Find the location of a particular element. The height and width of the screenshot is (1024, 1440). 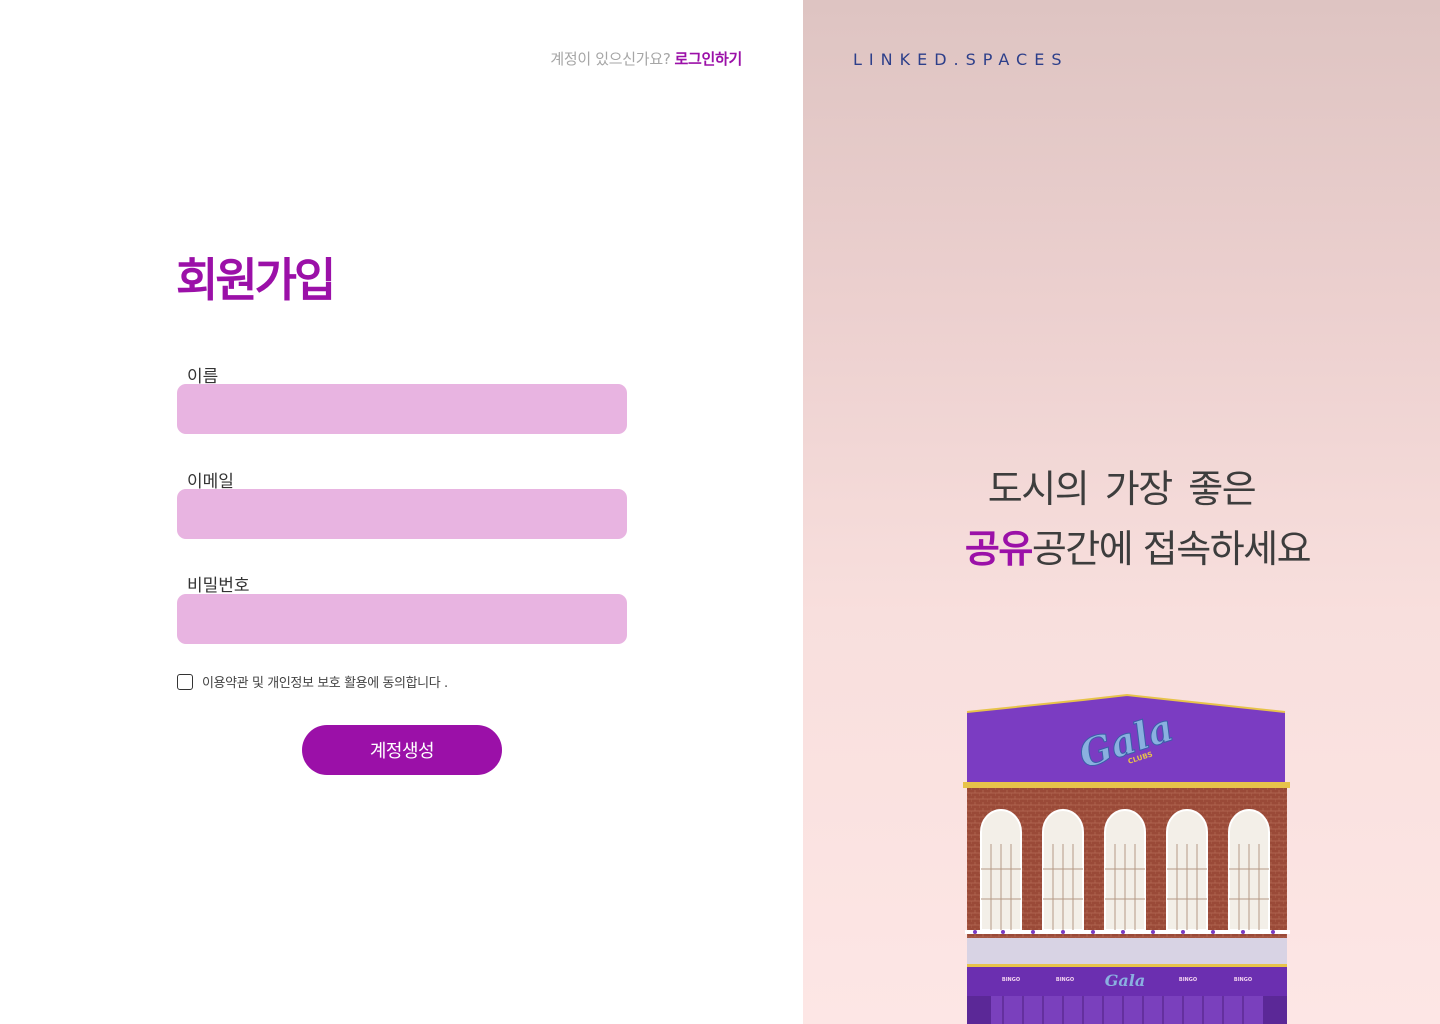

banner-item-3: BINGO is located at coordinates (1188, 980).